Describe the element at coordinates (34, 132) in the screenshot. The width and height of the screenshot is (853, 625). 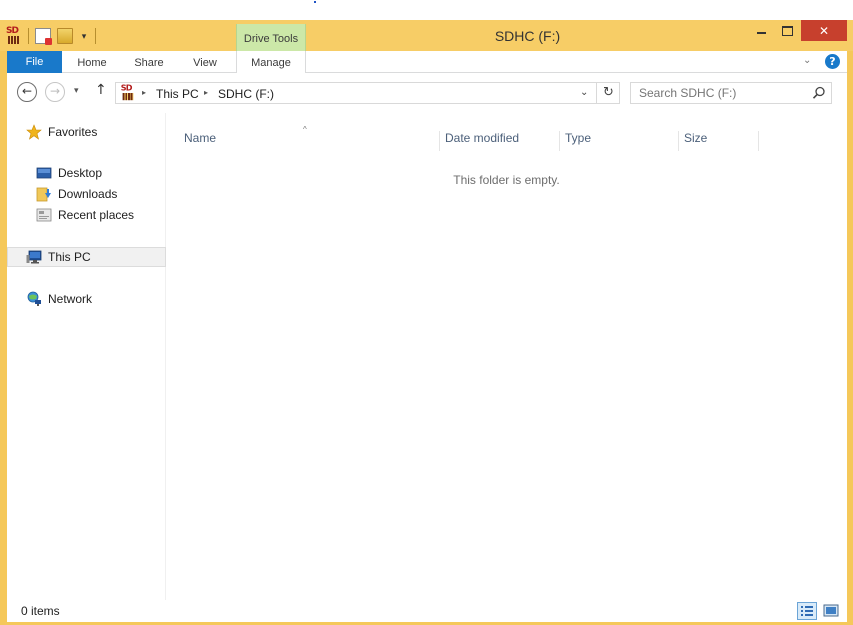
I see `star-icon` at that location.